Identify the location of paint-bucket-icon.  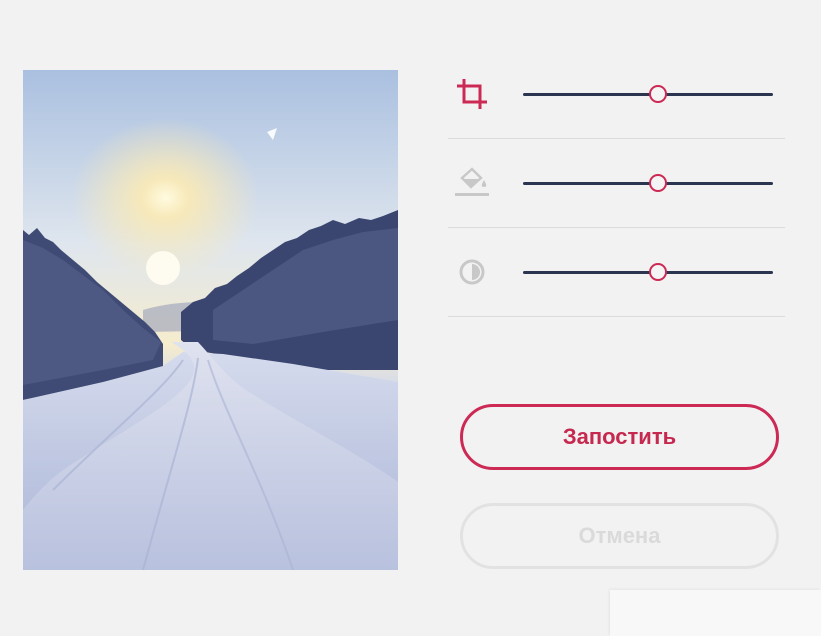
(472, 183).